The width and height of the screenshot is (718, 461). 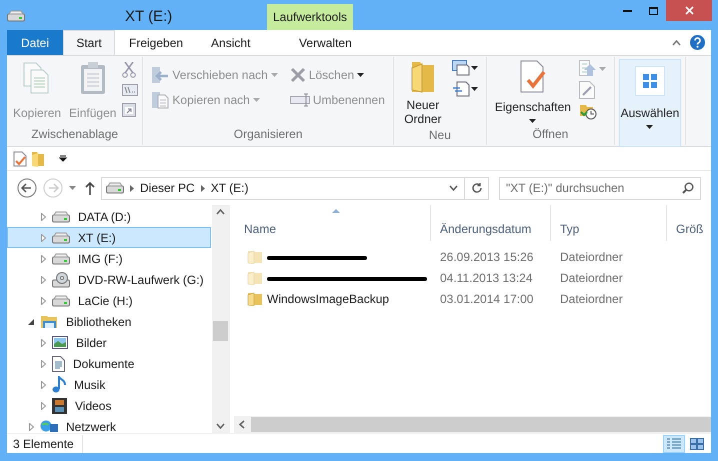 I want to click on context-tab-header: Laufwerktools, so click(x=310, y=17).